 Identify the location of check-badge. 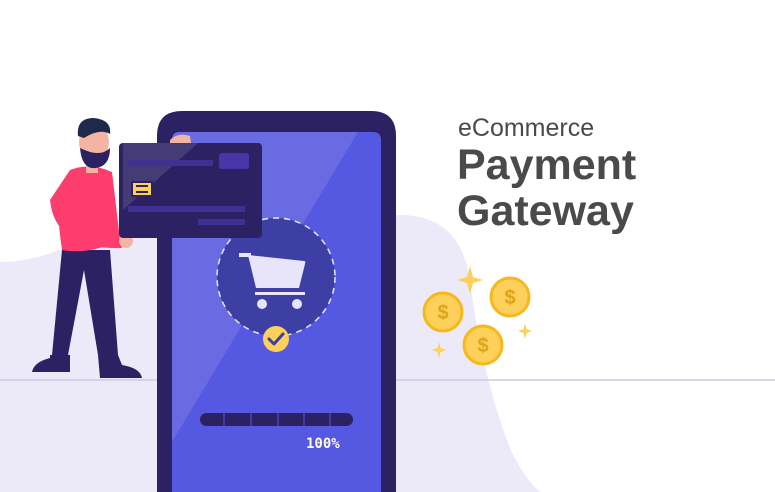
(276, 339).